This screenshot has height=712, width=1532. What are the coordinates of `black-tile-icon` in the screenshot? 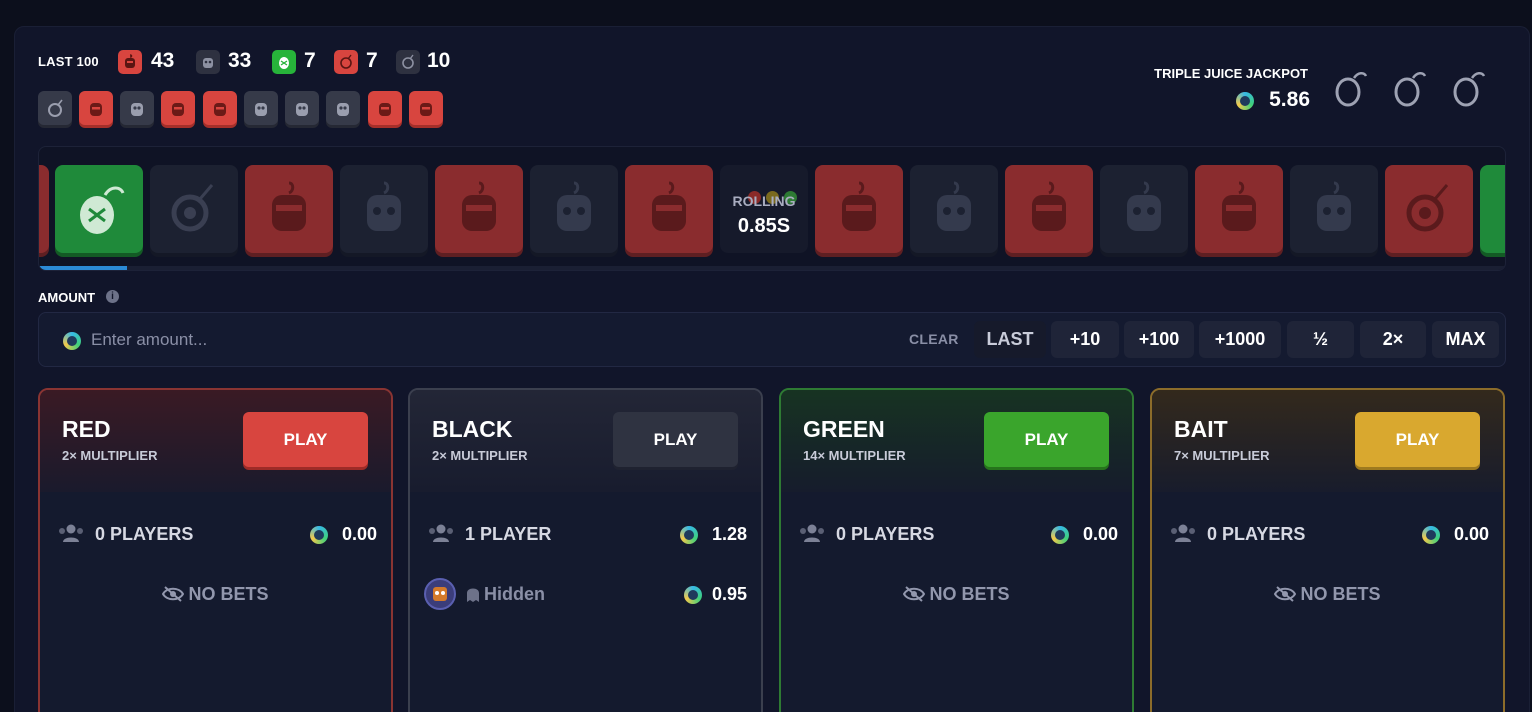 It's located at (208, 62).